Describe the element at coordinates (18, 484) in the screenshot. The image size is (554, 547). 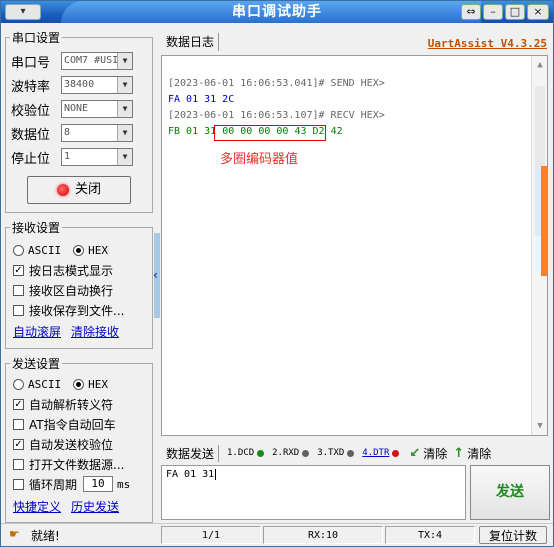
I see `loop-checkbox` at that location.